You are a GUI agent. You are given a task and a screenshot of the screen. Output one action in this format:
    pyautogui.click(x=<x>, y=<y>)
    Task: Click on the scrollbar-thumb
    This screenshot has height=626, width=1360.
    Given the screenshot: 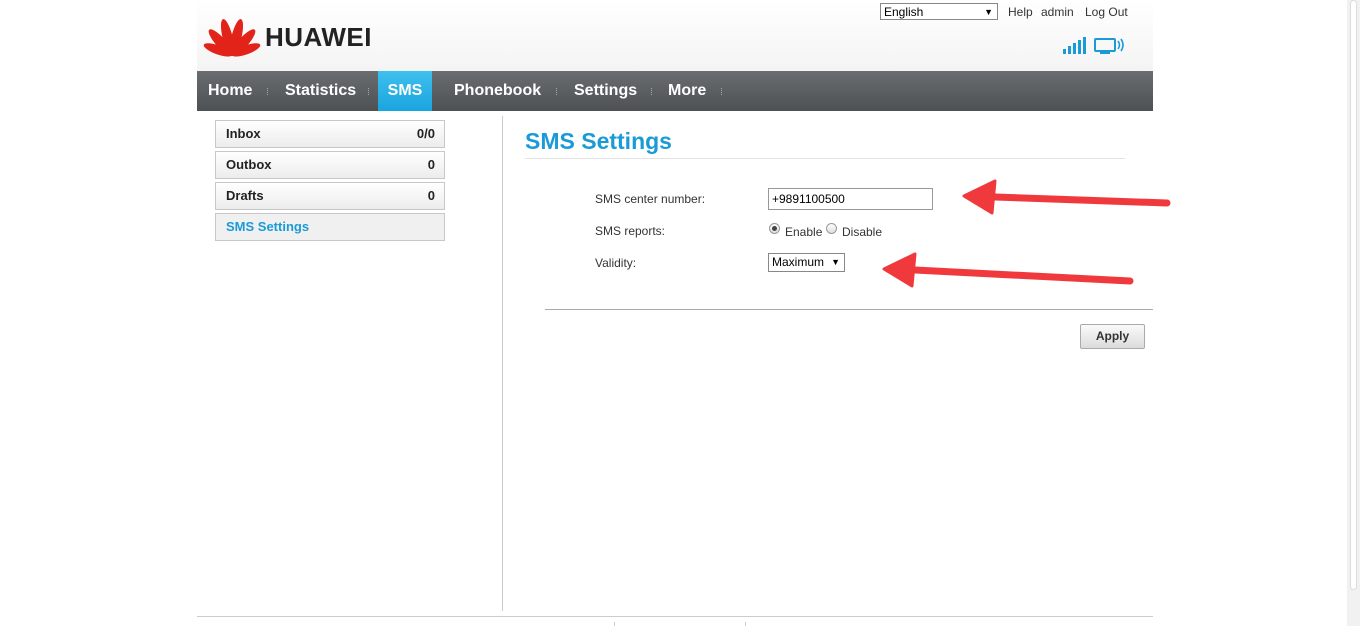 What is the action you would take?
    pyautogui.click(x=1353, y=295)
    